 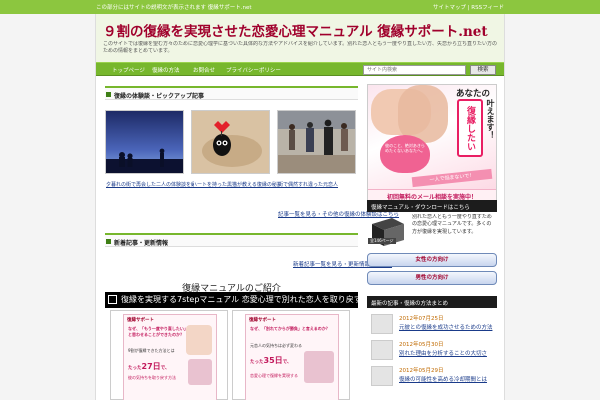 I want to click on promo-title-bar: 復縁を実現する7stepマニュアル 恋愛心理で別れた恋人を取り戻す, so click(x=231, y=300).